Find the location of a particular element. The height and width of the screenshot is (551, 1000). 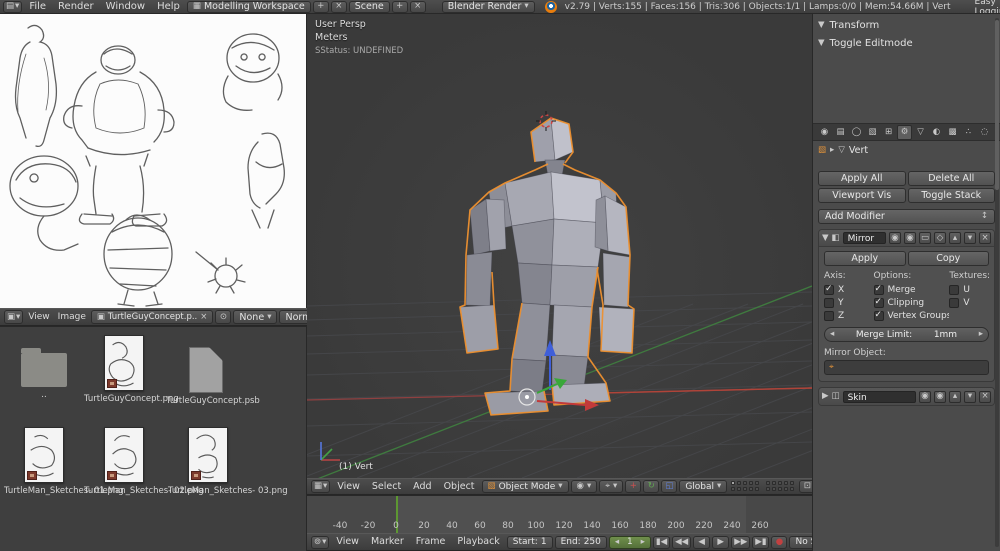

pin-button: ⊙ is located at coordinates (223, 317).